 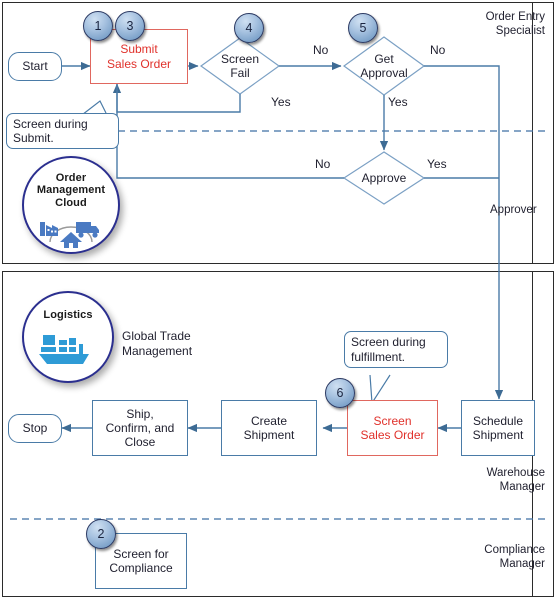 I want to click on badge-3: 3, so click(x=130, y=26).